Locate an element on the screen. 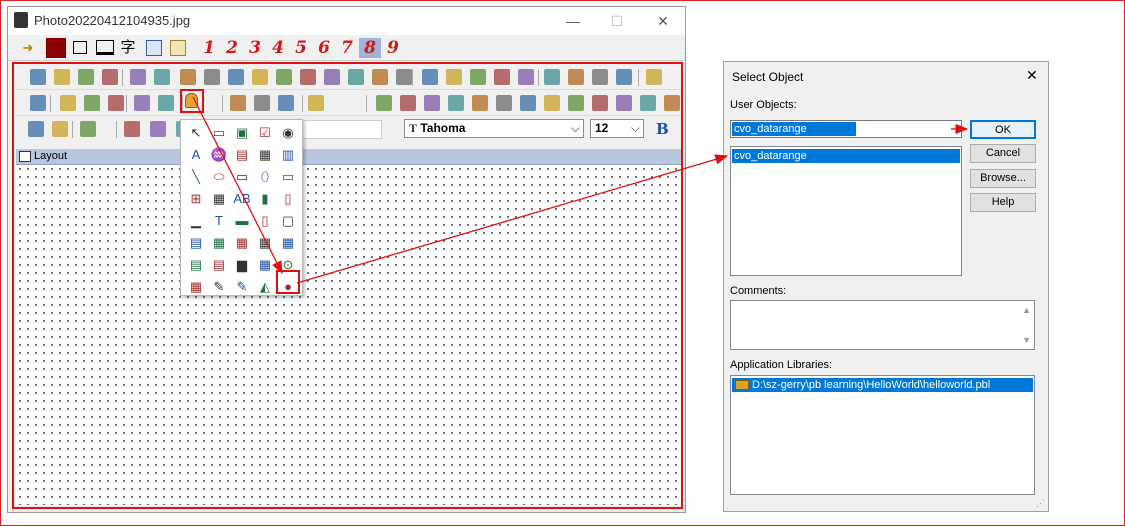  arrow-to-list is located at coordinates (512, 219).